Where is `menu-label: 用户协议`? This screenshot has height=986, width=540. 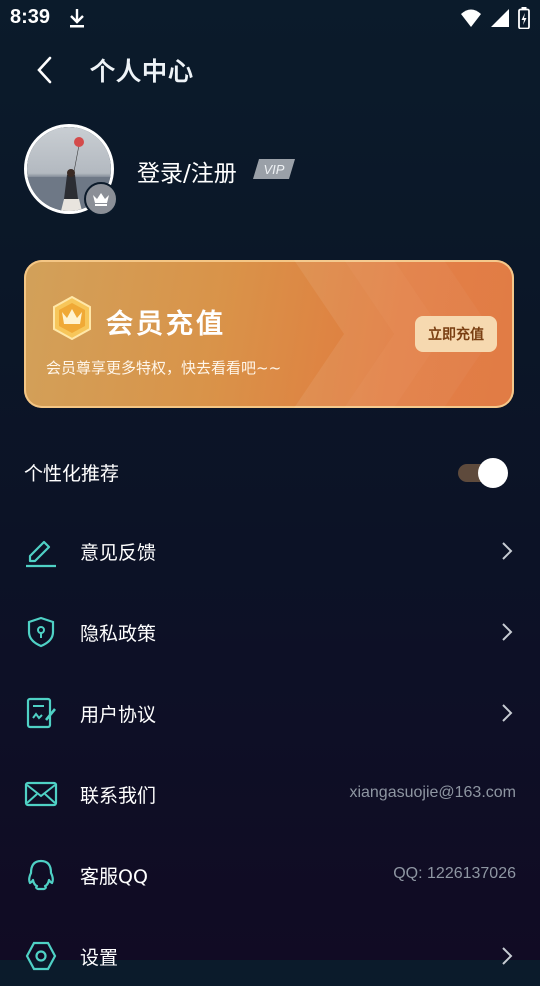 menu-label: 用户协议 is located at coordinates (118, 715).